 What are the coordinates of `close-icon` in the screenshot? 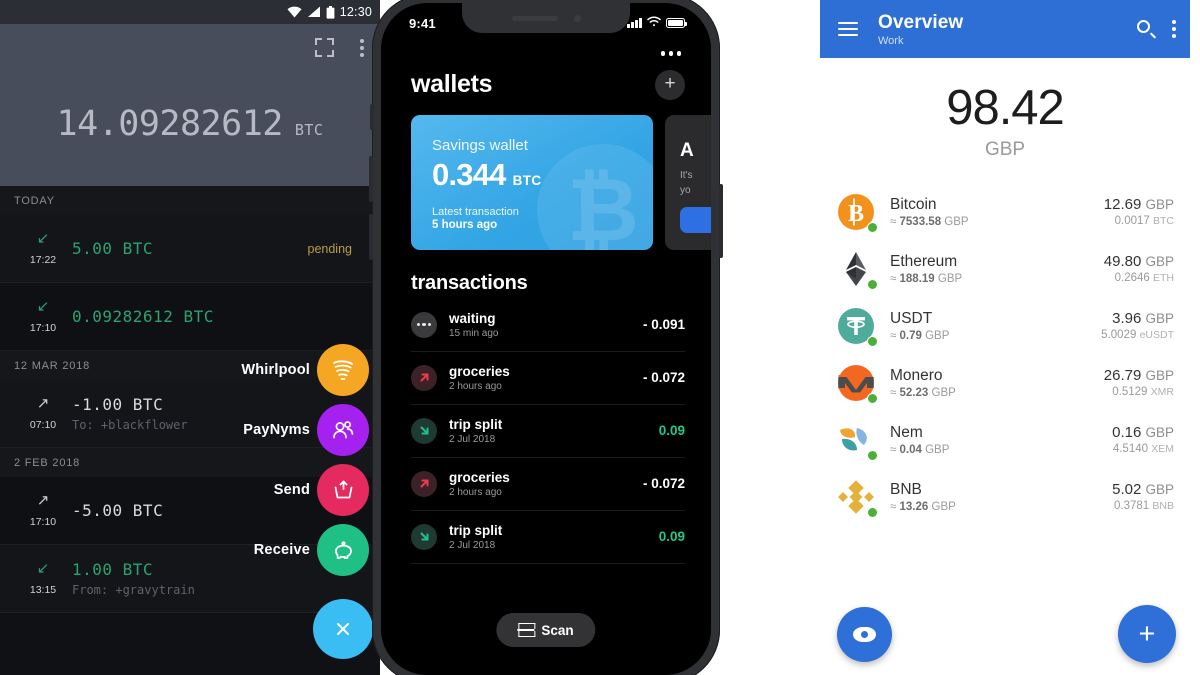 It's located at (343, 629).